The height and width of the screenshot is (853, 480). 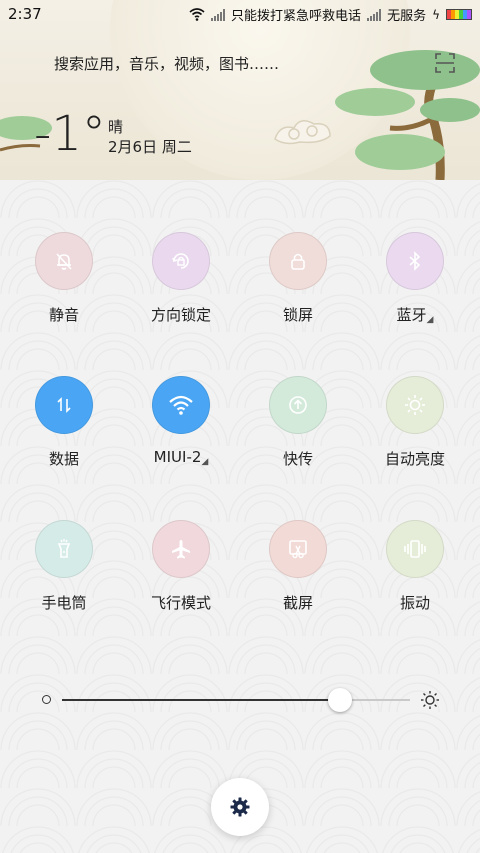 I want to click on brightness-track, so click(x=236, y=700).